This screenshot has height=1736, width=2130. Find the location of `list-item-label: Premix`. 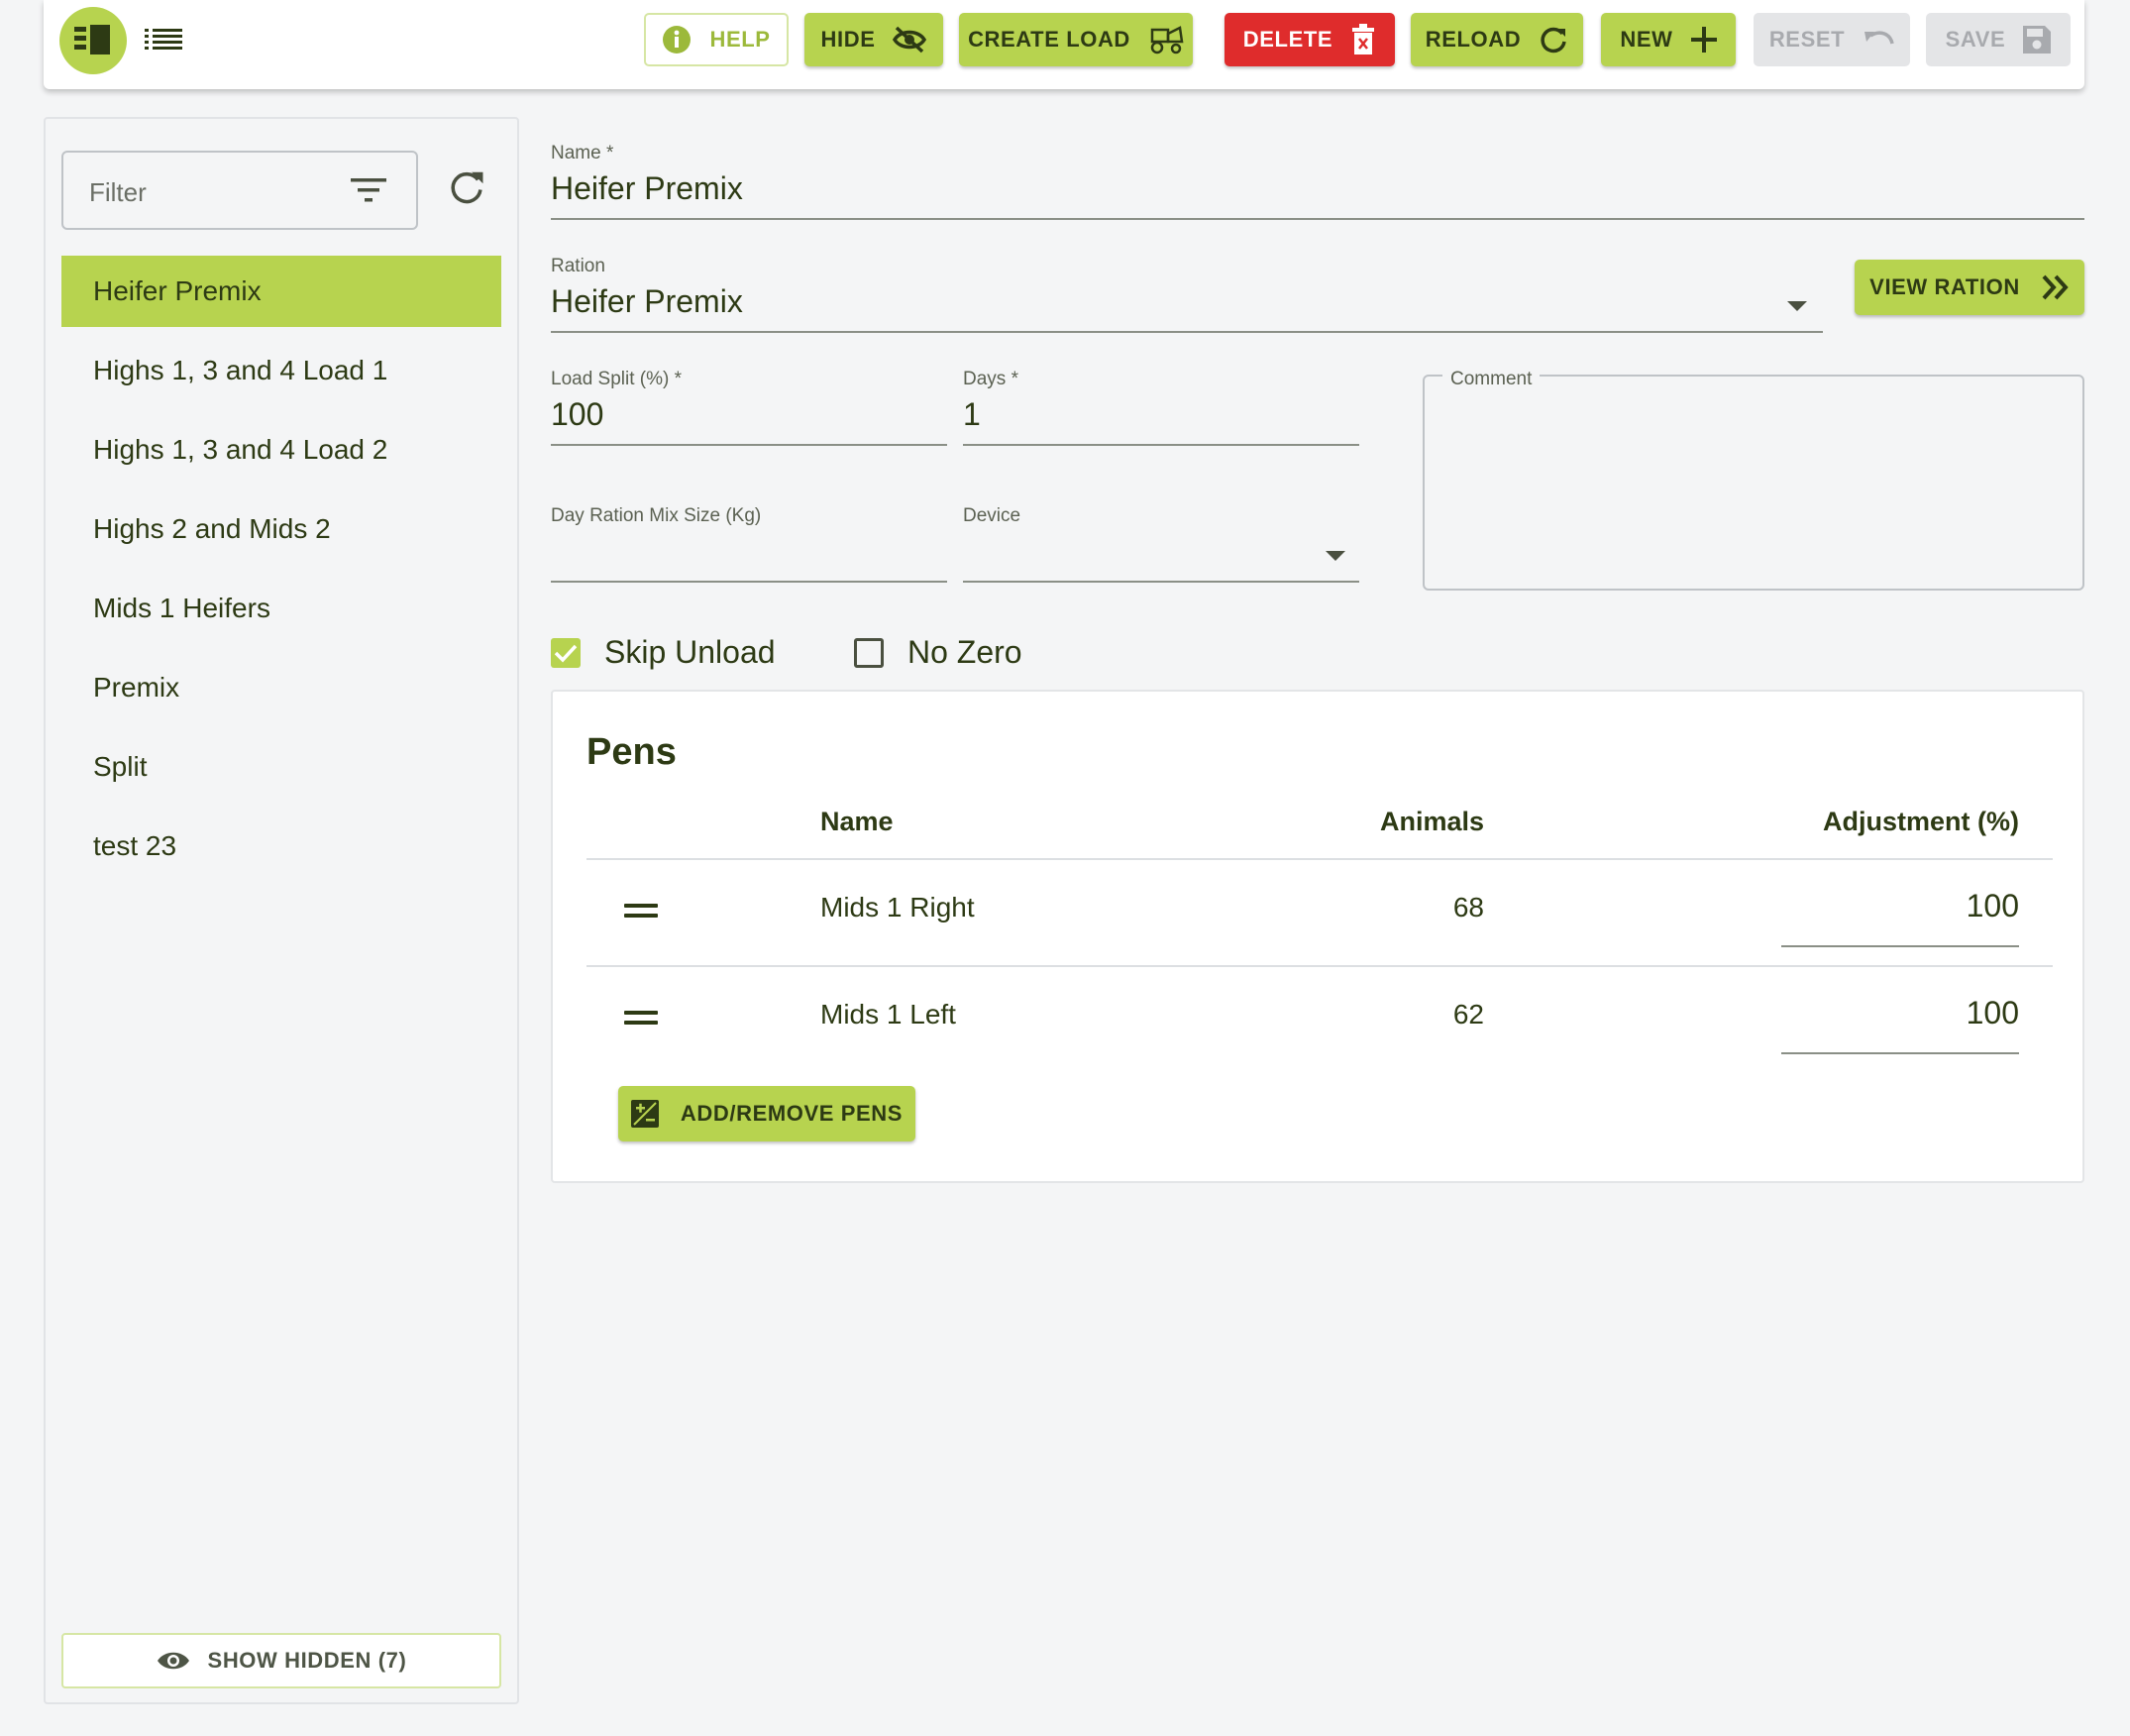

list-item-label: Premix is located at coordinates (136, 687).